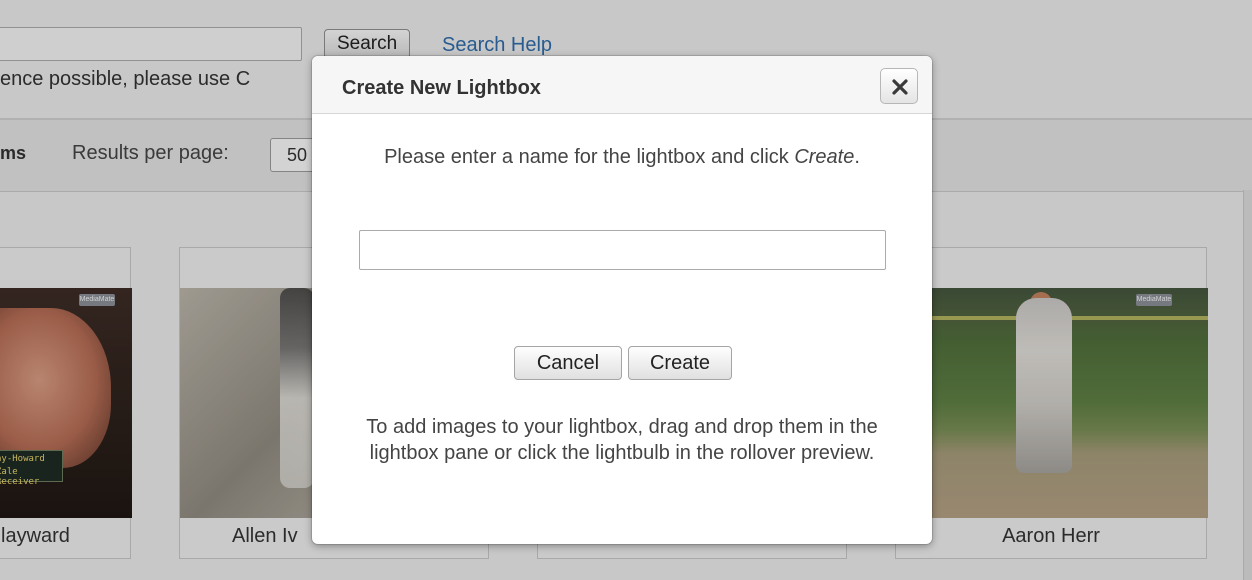 Image resolution: width=1252 pixels, height=580 pixels. What do you see at coordinates (680, 363) in the screenshot?
I see `create-button: Create` at bounding box center [680, 363].